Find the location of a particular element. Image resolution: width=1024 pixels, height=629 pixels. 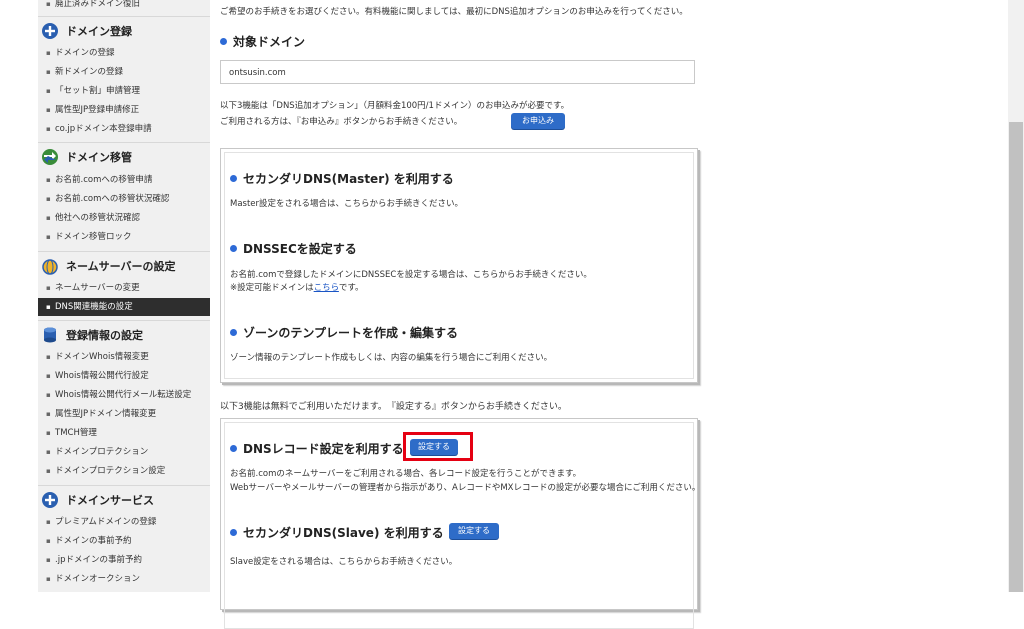

nameserver-globe-icon is located at coordinates (50, 267).